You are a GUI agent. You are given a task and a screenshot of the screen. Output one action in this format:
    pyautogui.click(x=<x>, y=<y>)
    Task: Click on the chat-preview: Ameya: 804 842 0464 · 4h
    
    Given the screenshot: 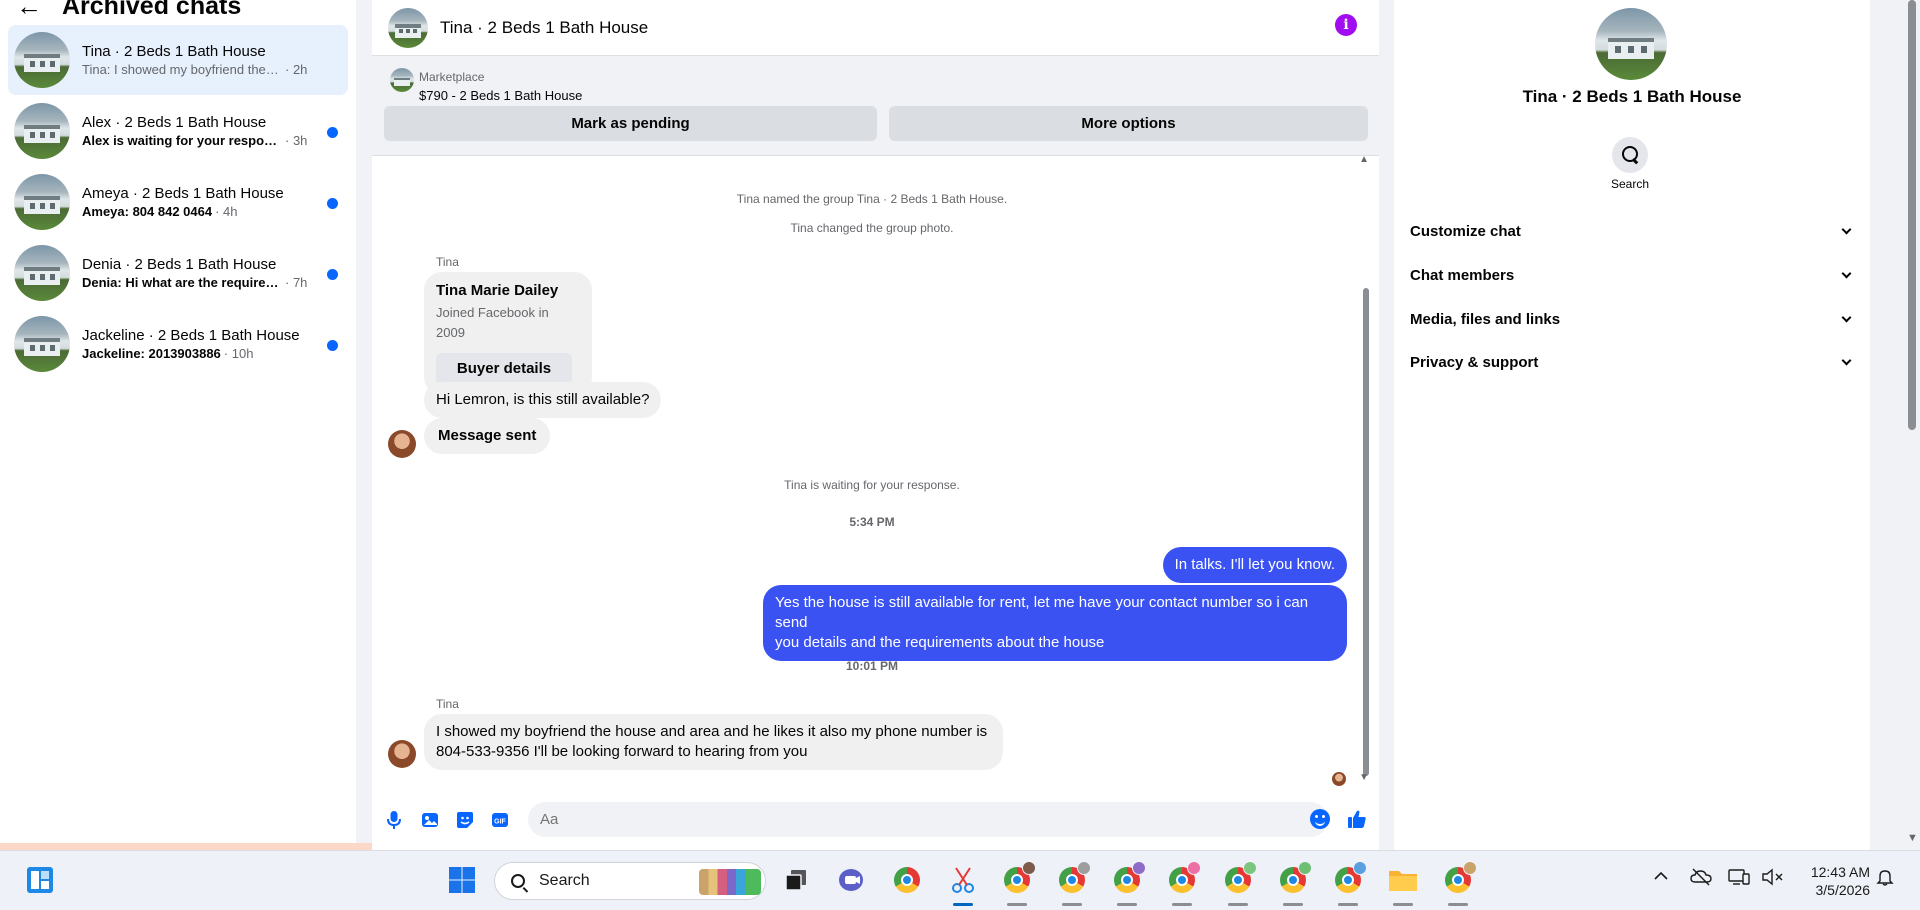 What is the action you would take?
    pyautogui.click(x=160, y=211)
    